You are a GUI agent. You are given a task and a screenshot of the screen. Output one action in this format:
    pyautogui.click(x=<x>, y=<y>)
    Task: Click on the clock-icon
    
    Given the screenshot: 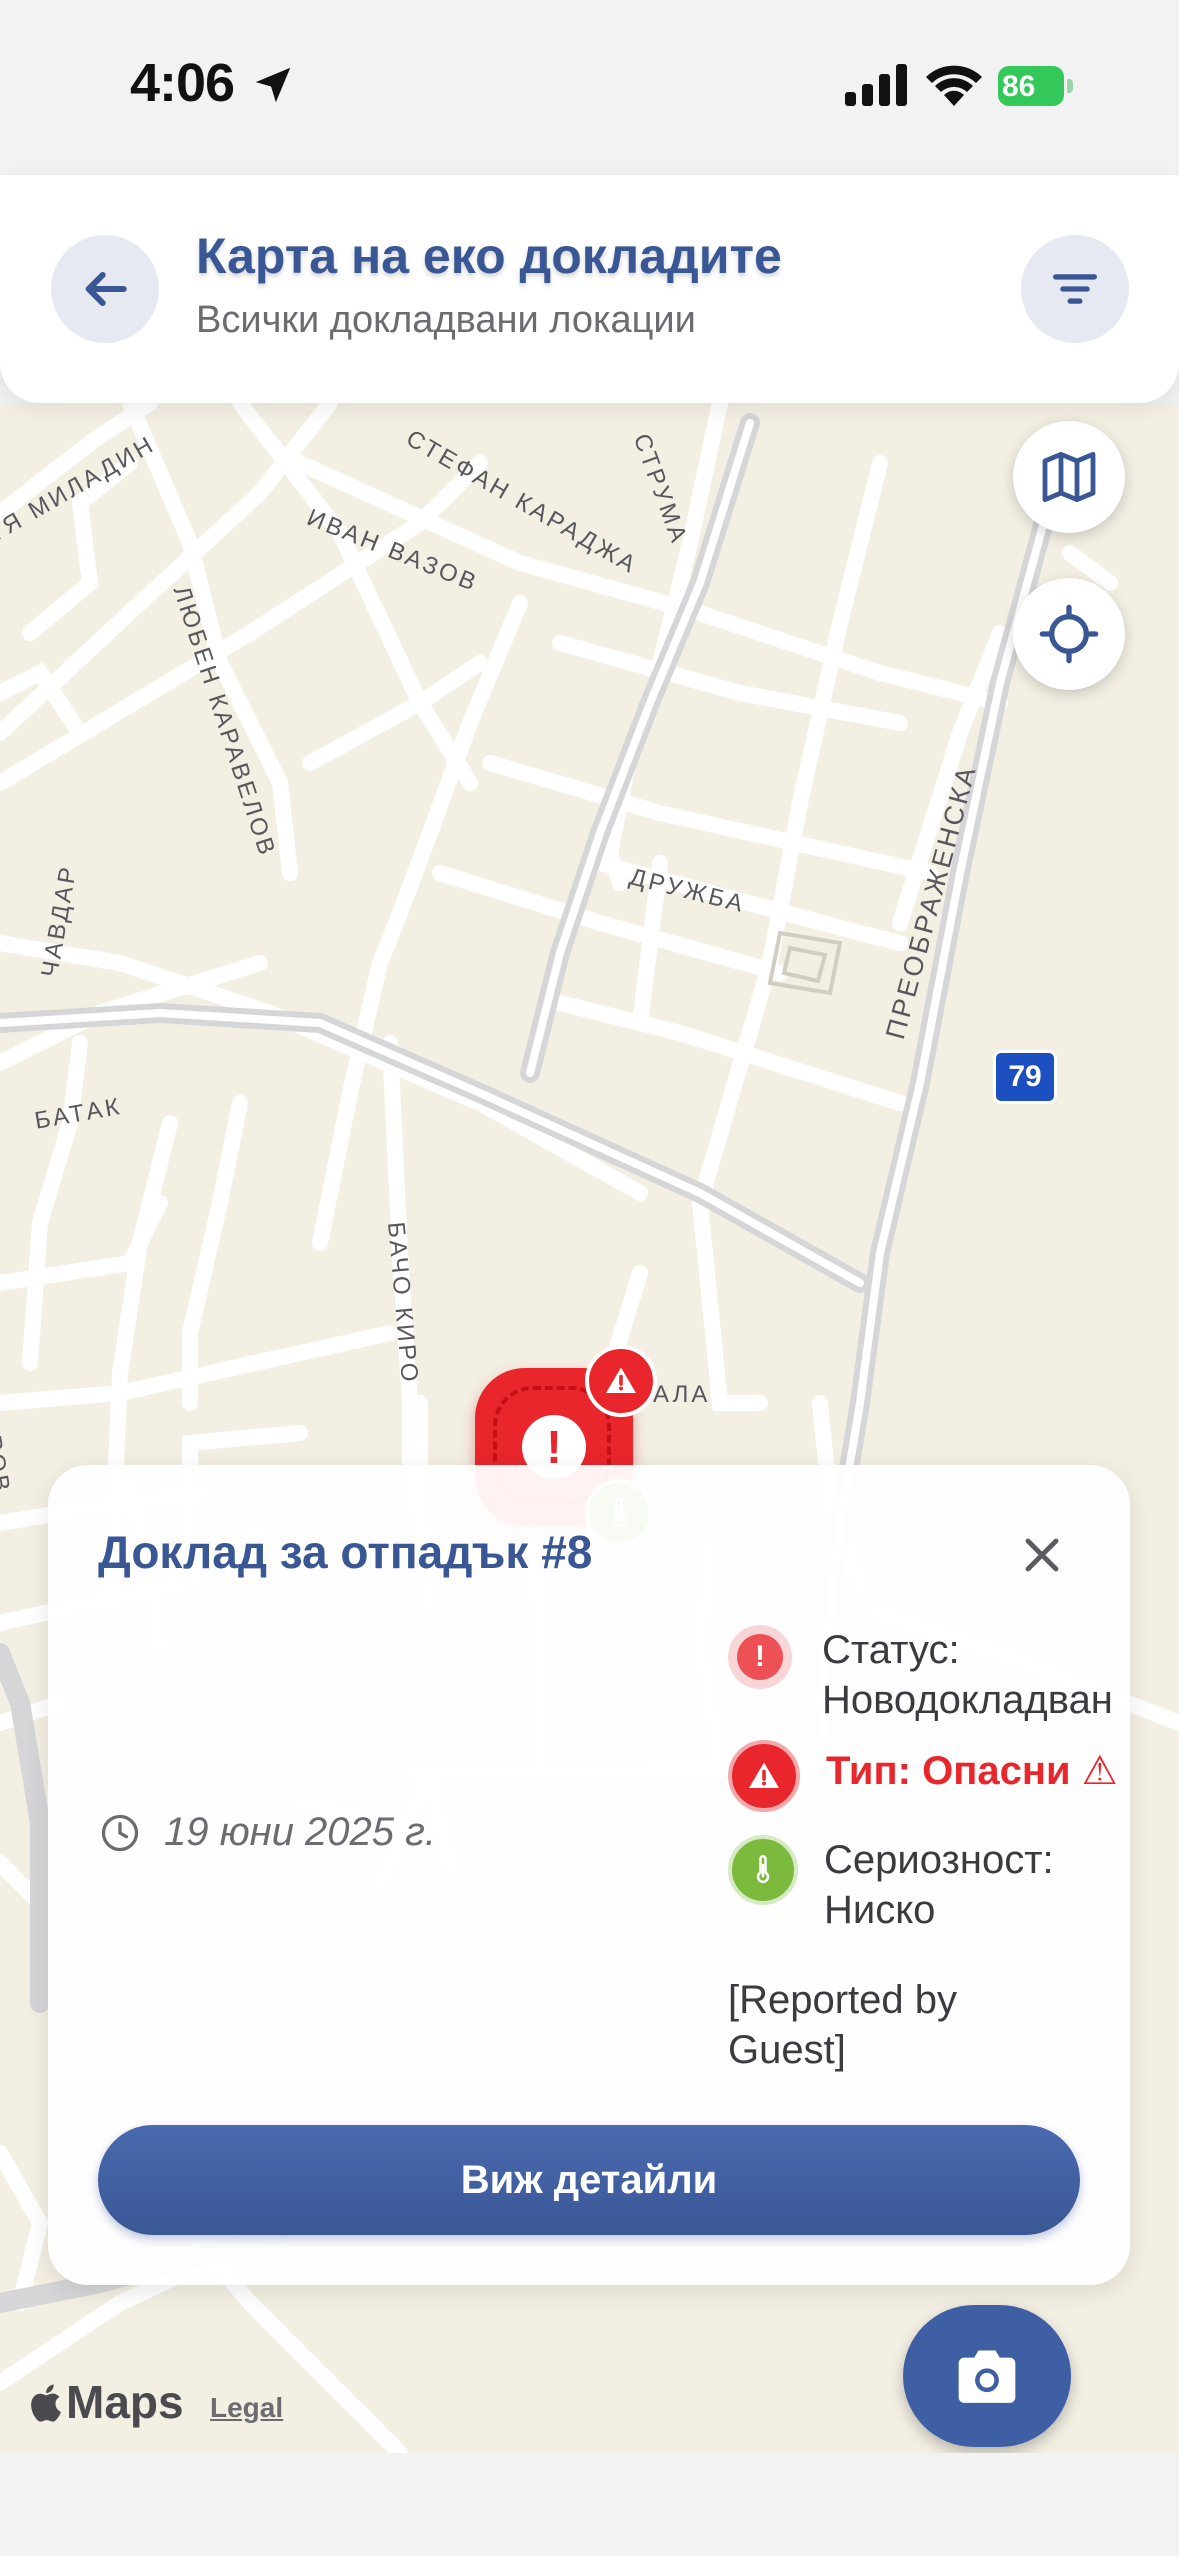 What is the action you would take?
    pyautogui.click(x=120, y=1832)
    